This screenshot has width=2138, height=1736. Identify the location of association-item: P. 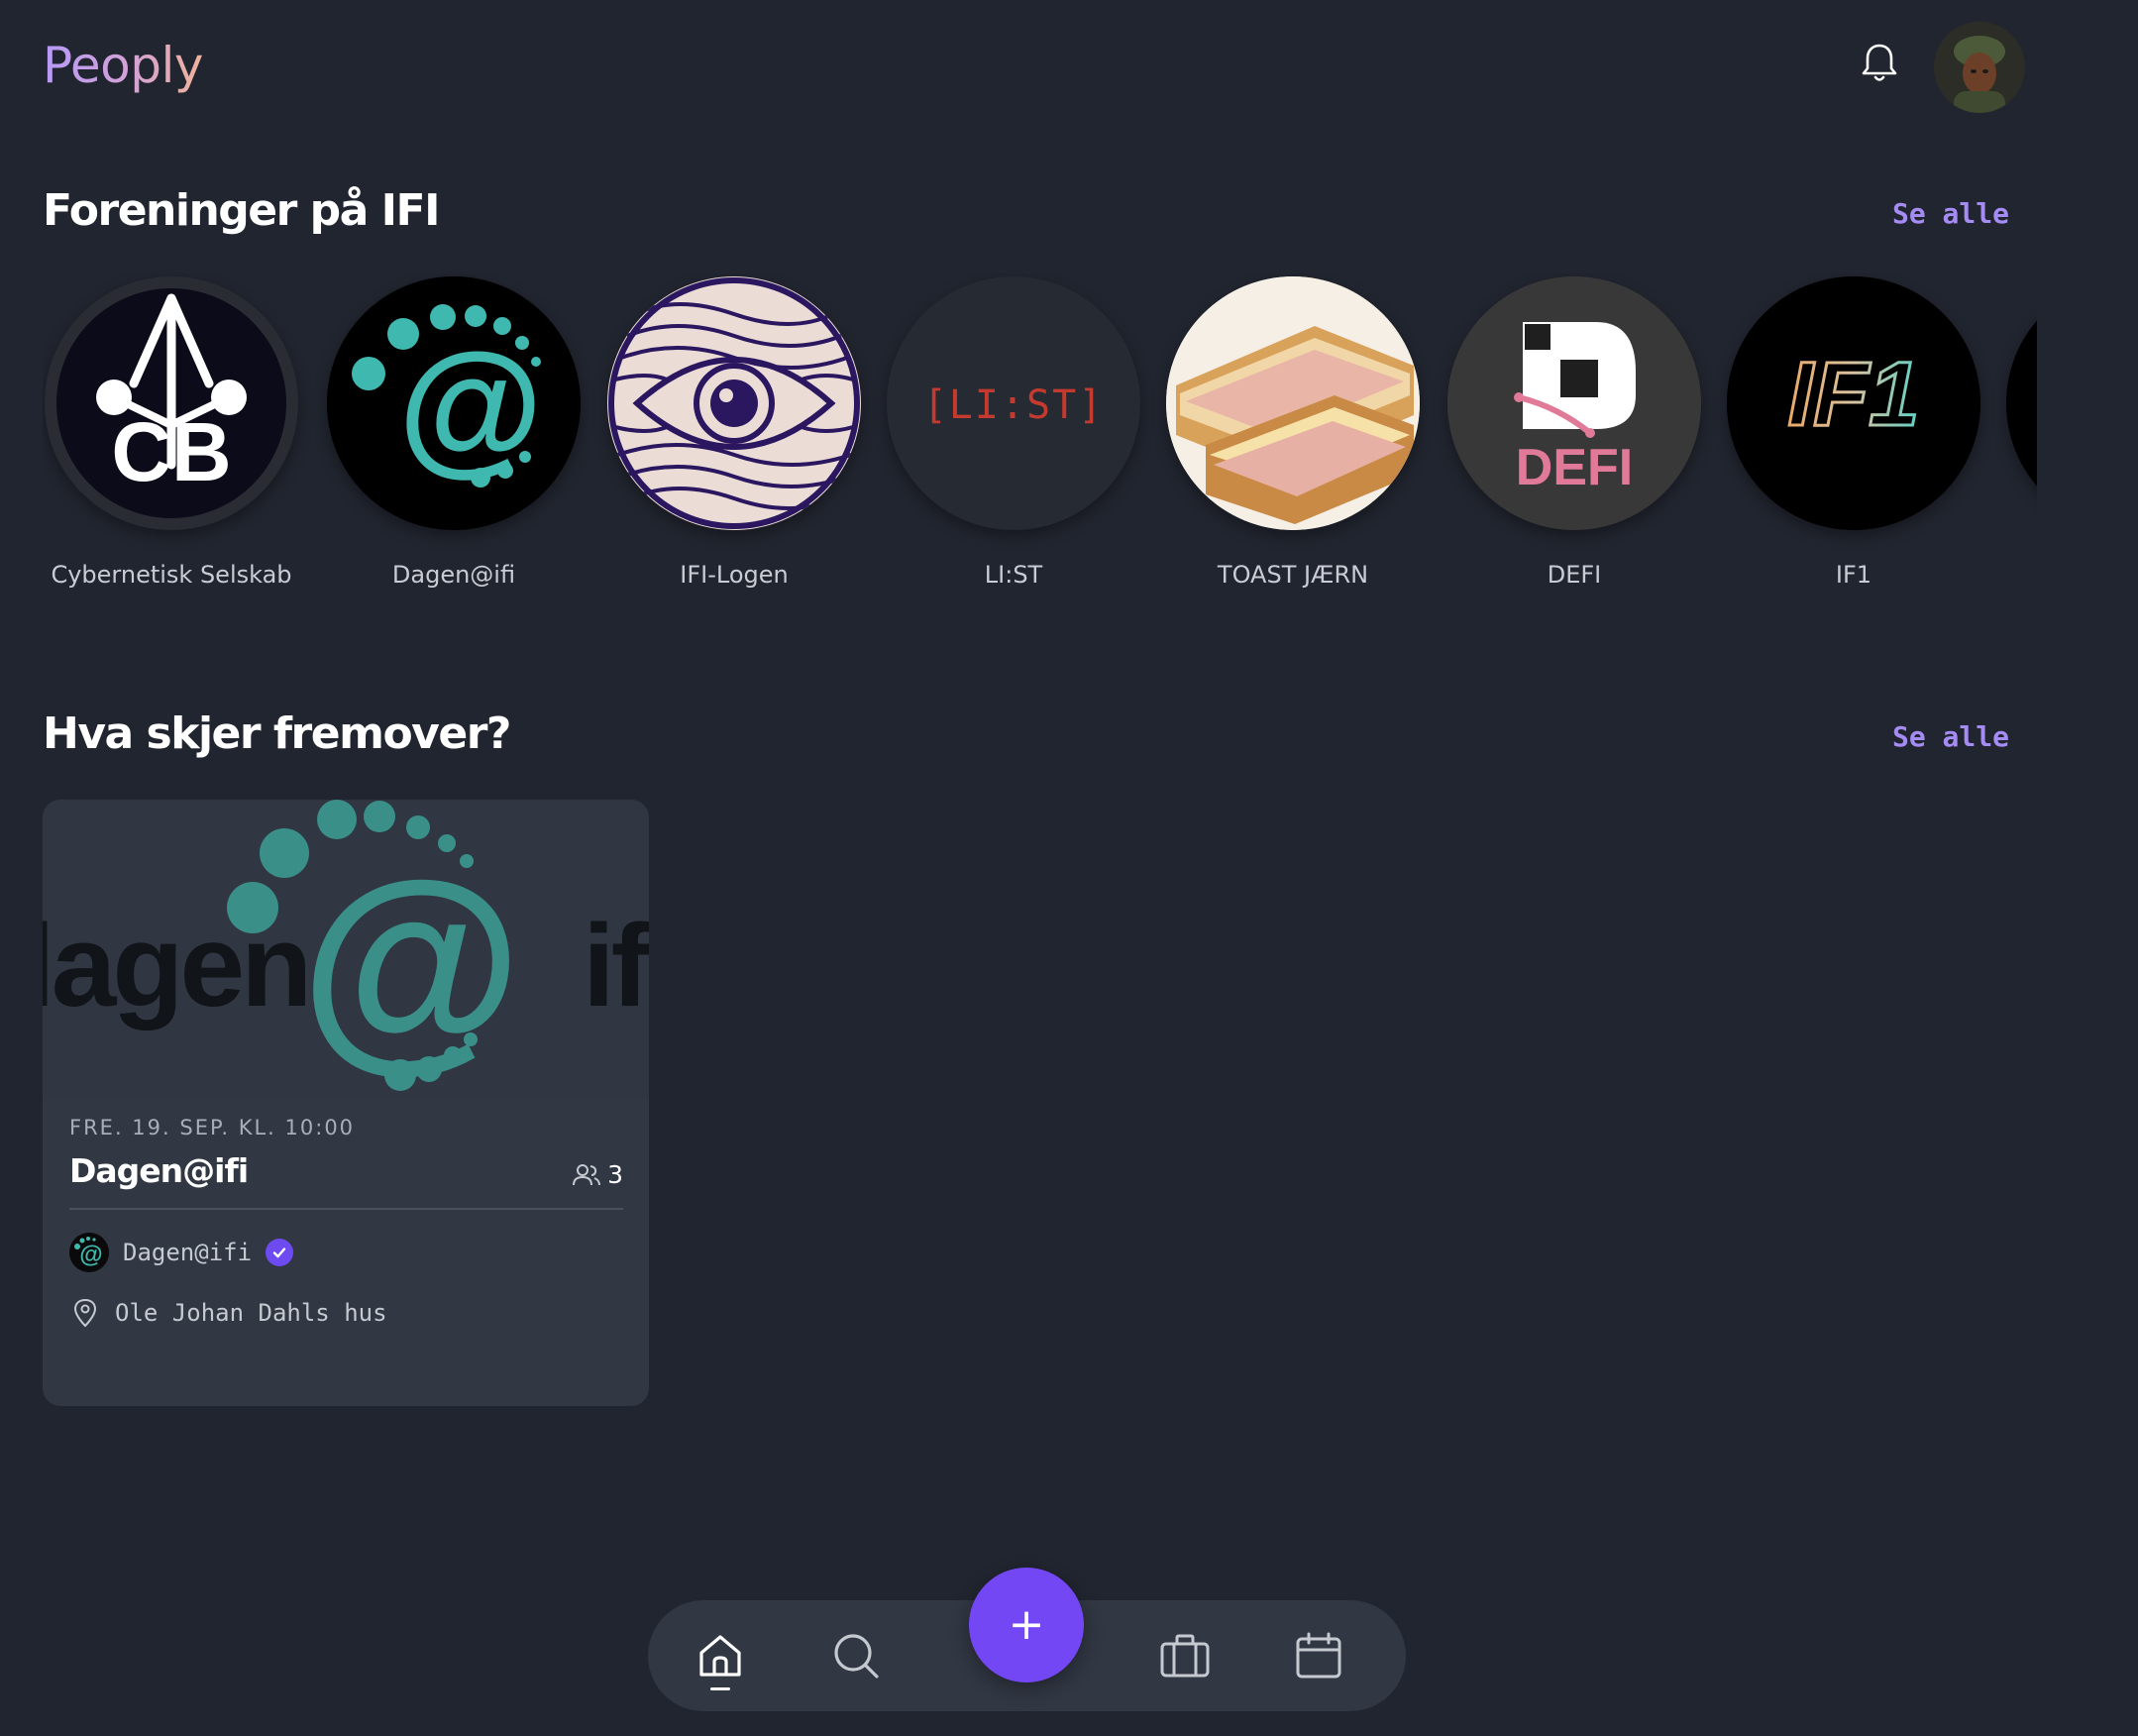
(2020, 416).